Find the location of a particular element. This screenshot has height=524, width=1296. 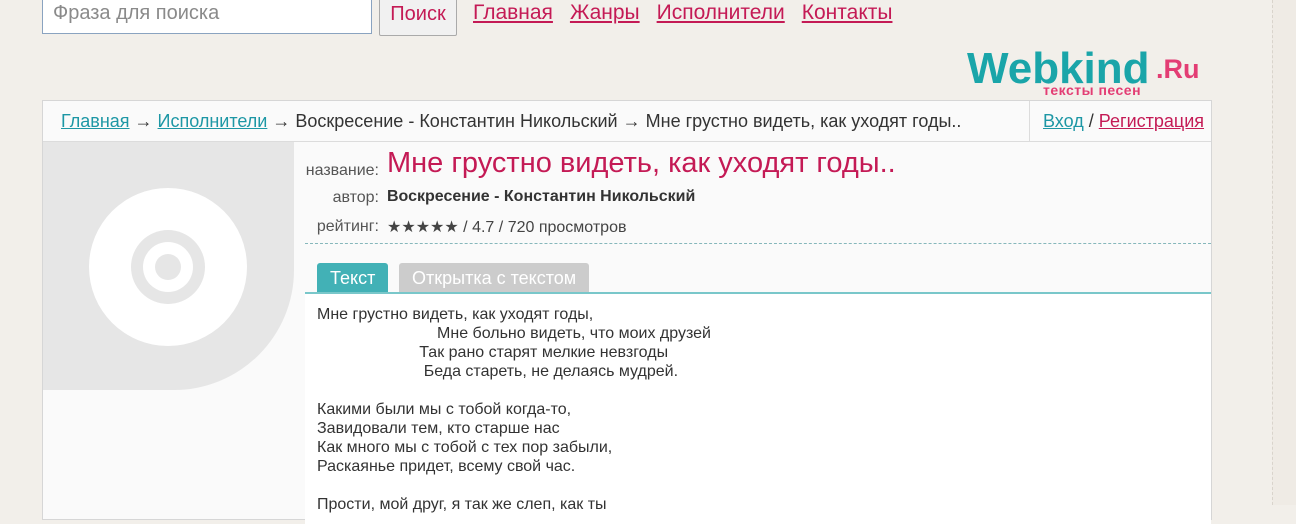

page-edge-decoration is located at coordinates (1284, 252).